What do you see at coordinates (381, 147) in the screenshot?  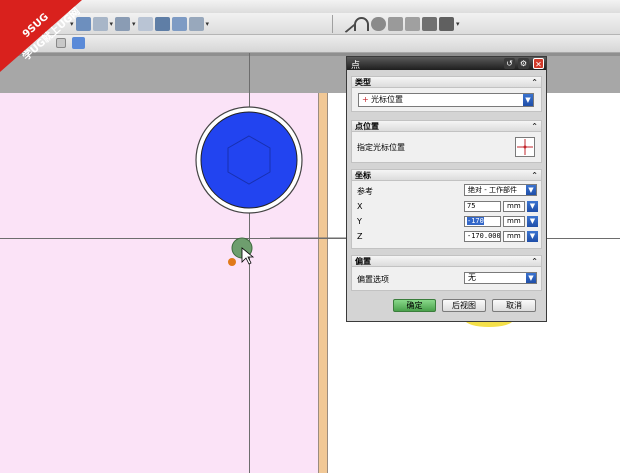 I see `specify-cursor-location-label: 指定光标位置` at bounding box center [381, 147].